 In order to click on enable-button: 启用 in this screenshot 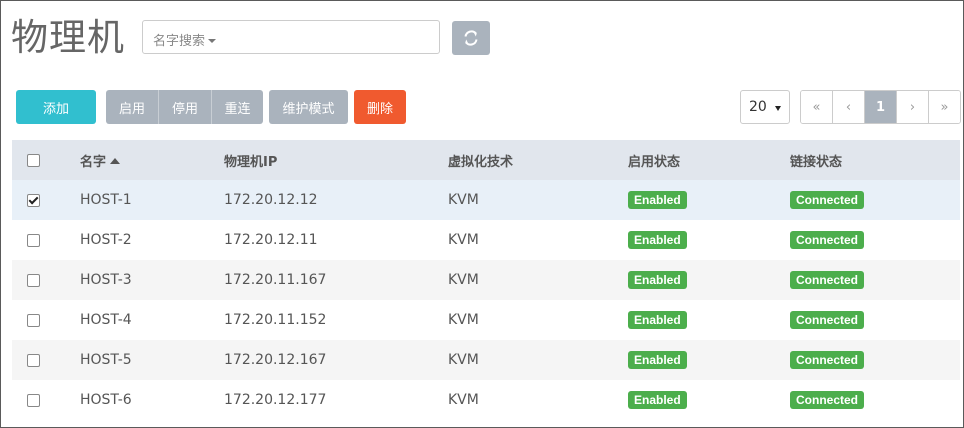, I will do `click(132, 107)`.